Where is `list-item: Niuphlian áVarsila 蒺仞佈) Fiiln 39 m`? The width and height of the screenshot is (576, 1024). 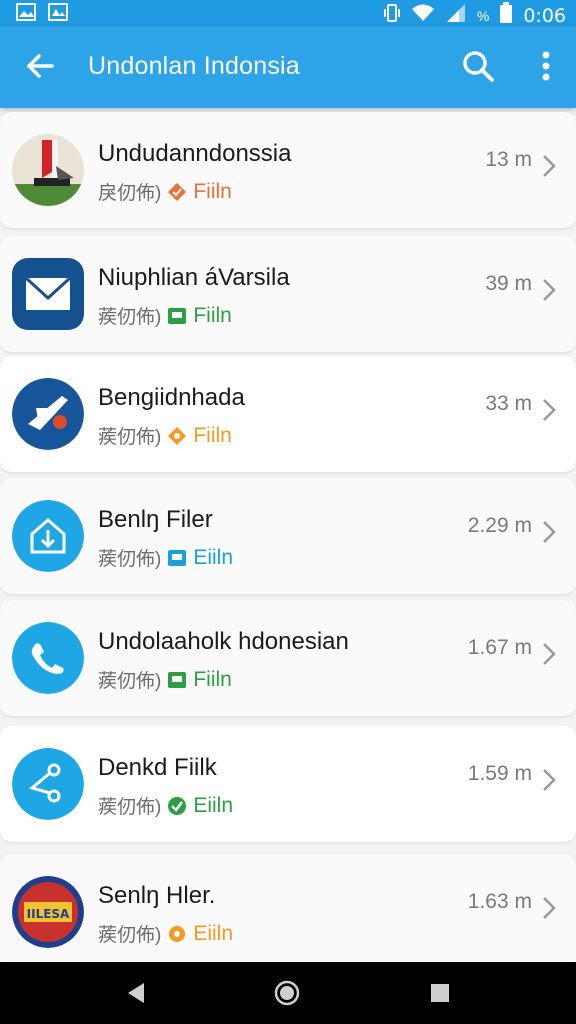 list-item: Niuphlian áVarsila 蒺仞佈) Fiiln 39 m is located at coordinates (288, 294).